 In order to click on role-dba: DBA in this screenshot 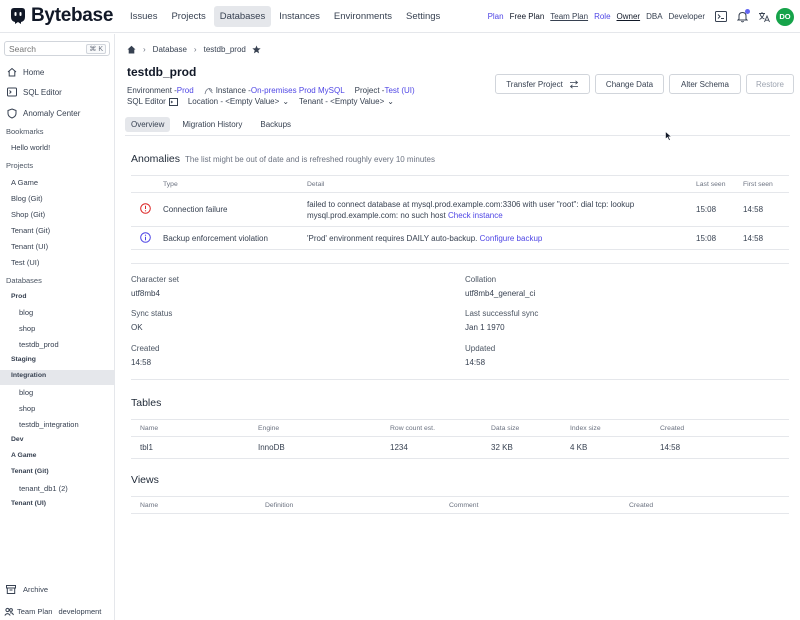, I will do `click(654, 16)`.